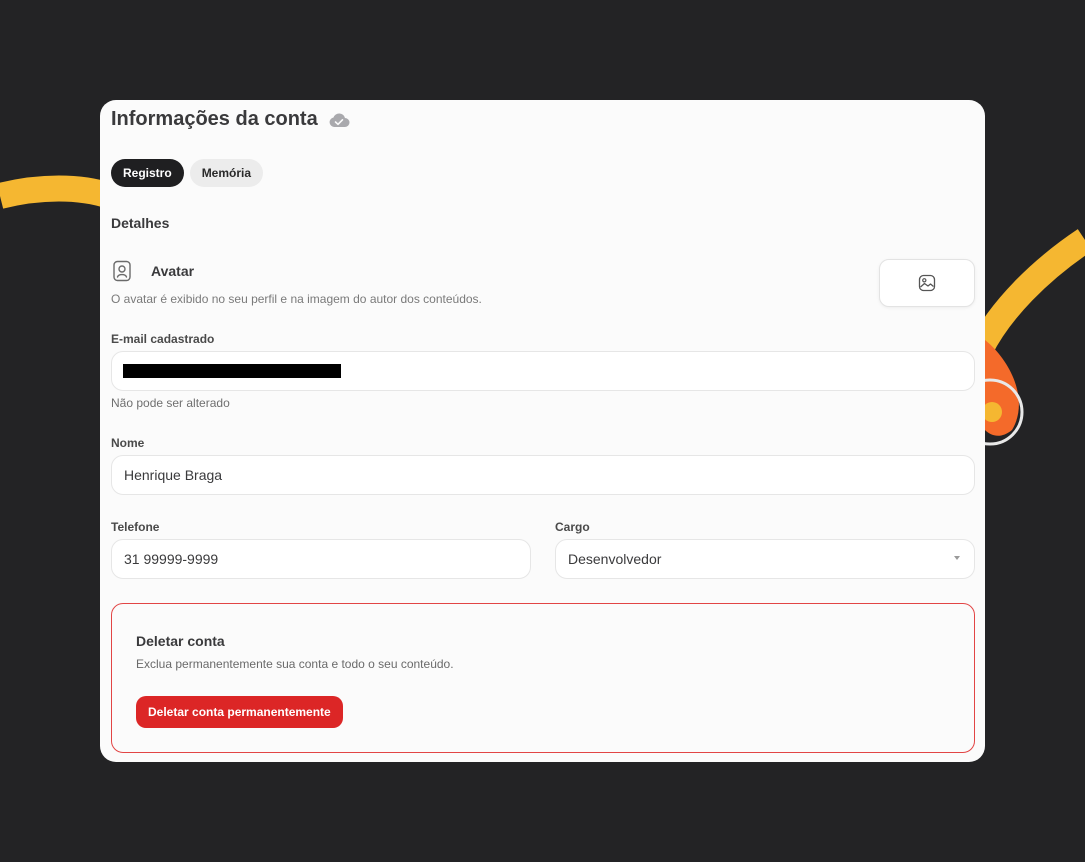  I want to click on avatar-label: Avatar, so click(173, 271).